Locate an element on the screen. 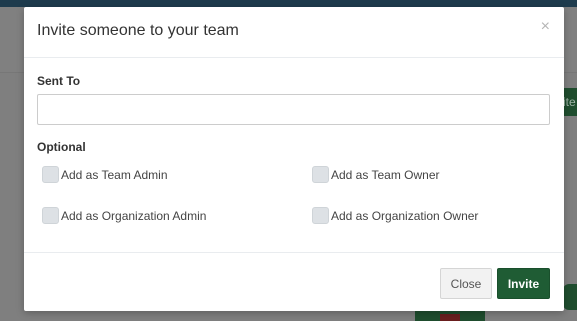 This screenshot has height=321, width=577. team-owner-option: Add as Team Owner is located at coordinates (376, 174).